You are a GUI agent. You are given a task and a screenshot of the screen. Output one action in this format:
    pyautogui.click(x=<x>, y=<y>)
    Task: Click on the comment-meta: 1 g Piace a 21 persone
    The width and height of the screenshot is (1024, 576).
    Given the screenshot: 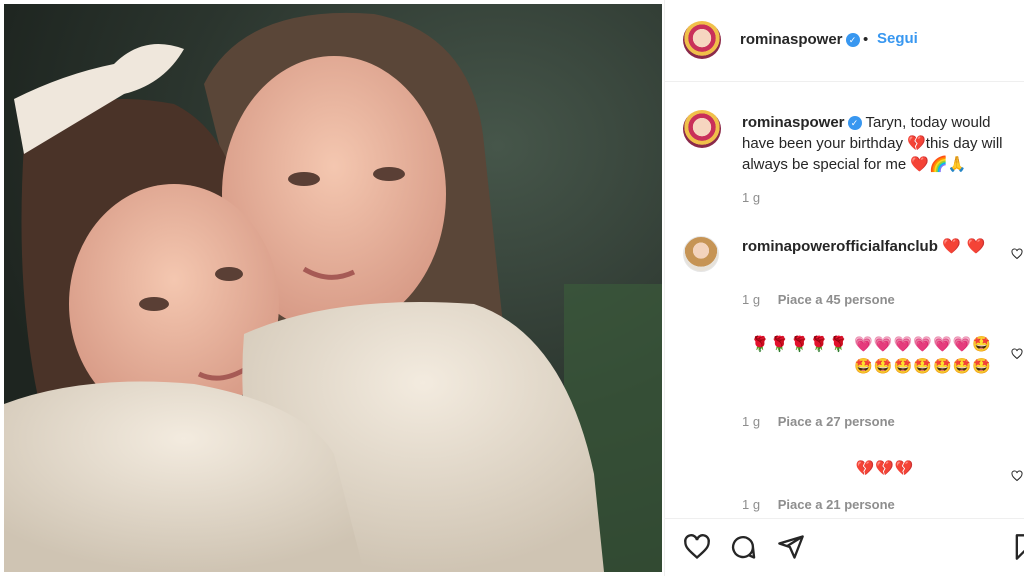 What is the action you would take?
    pyautogui.click(x=818, y=504)
    